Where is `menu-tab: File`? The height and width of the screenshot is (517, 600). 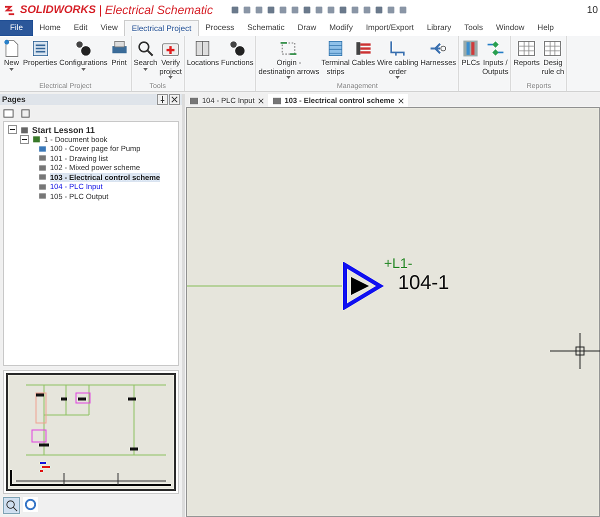
menu-tab: File is located at coordinates (16, 28).